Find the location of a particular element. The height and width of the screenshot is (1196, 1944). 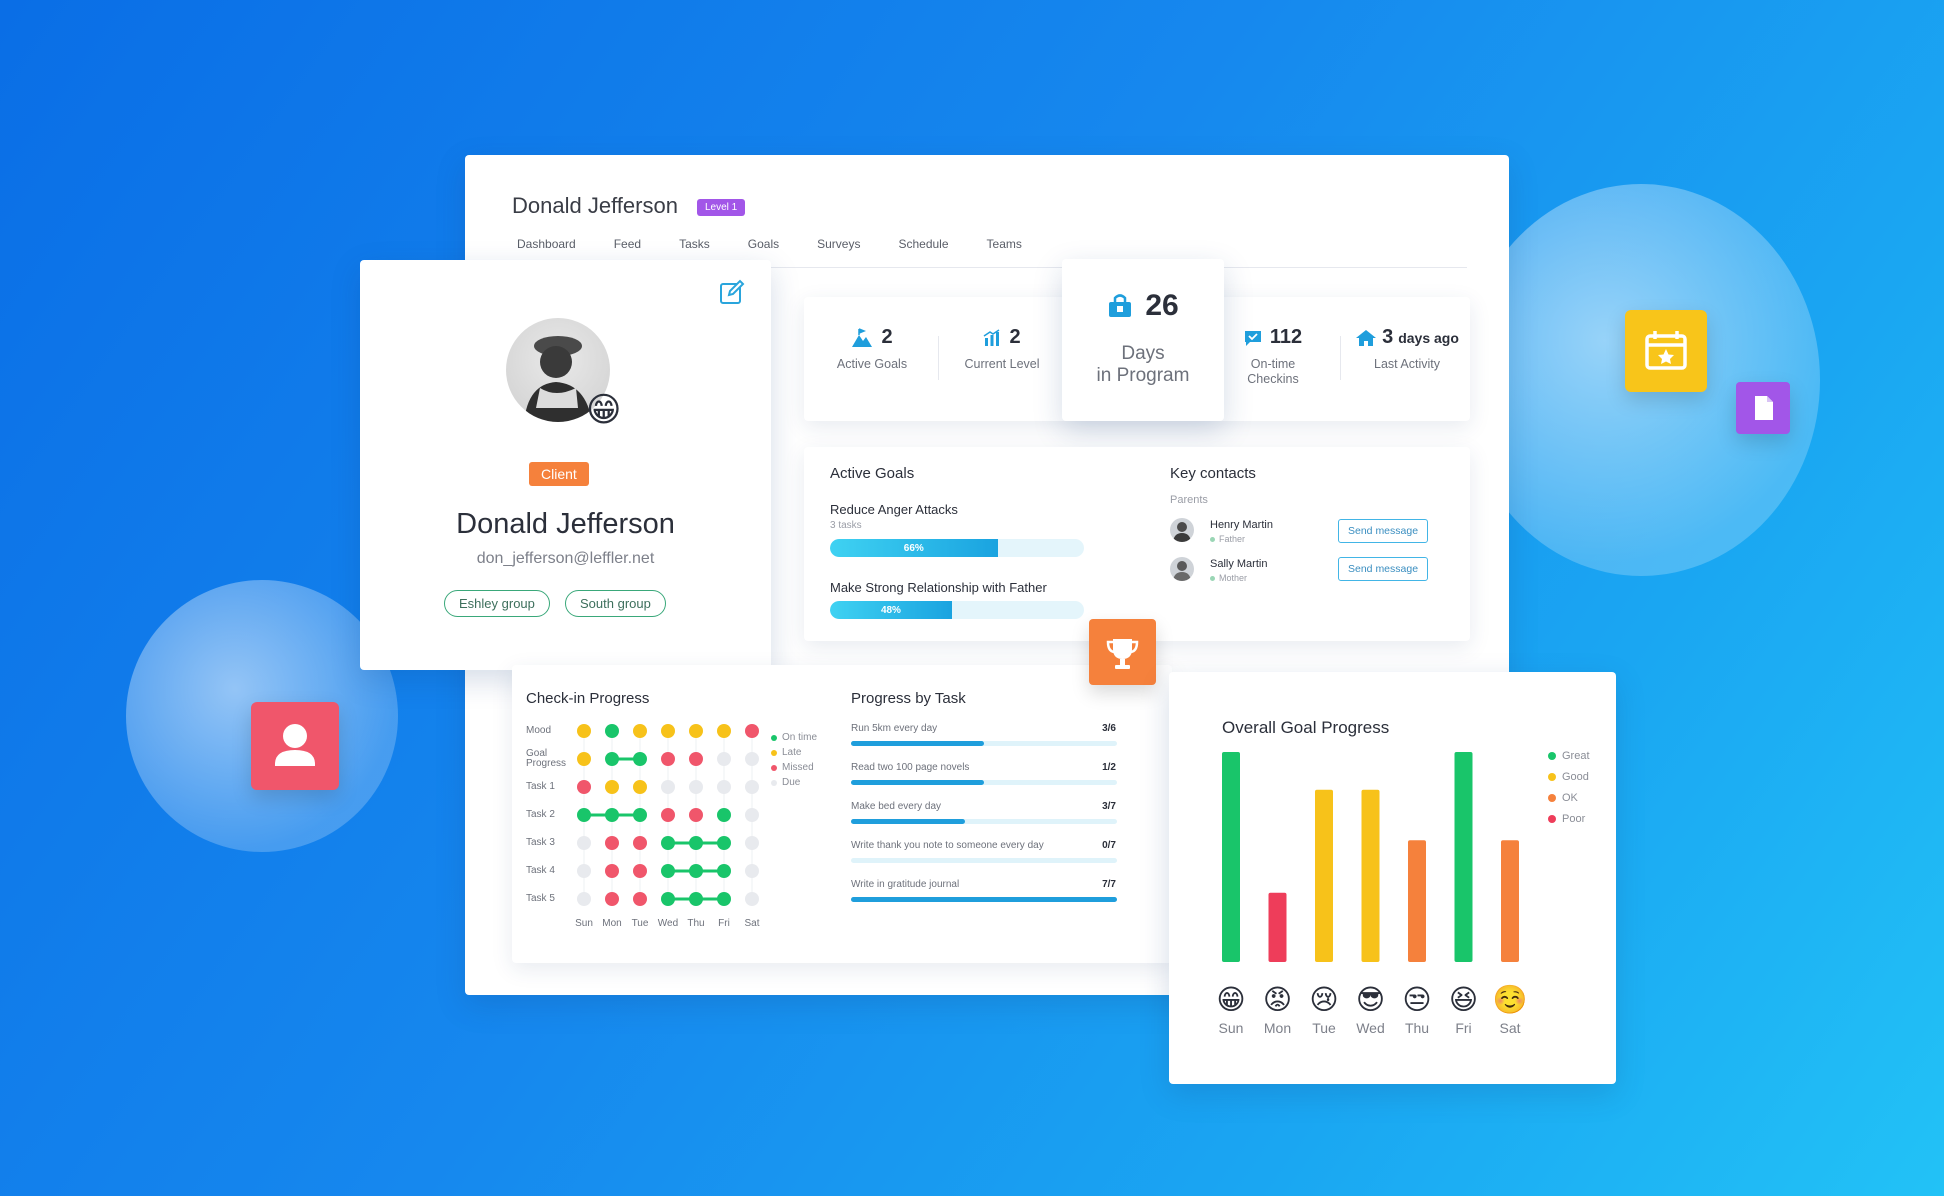

tab-dashboard: Dashboard is located at coordinates (546, 244).